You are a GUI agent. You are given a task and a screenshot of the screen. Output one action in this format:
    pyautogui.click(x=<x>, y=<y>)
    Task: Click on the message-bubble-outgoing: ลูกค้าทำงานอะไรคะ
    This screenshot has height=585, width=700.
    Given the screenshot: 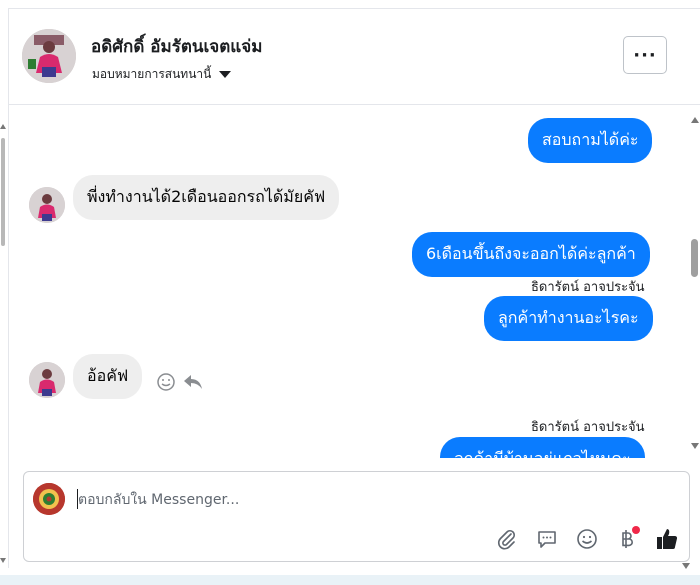 What is the action you would take?
    pyautogui.click(x=568, y=318)
    